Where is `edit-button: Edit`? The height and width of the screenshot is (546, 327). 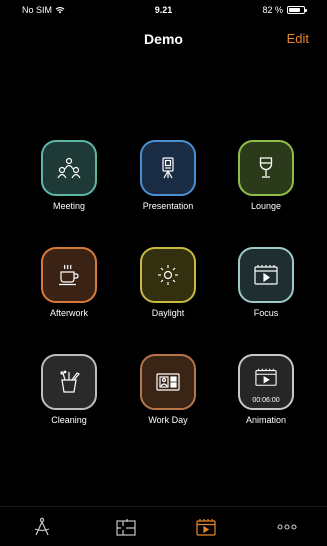 edit-button: Edit is located at coordinates (298, 38).